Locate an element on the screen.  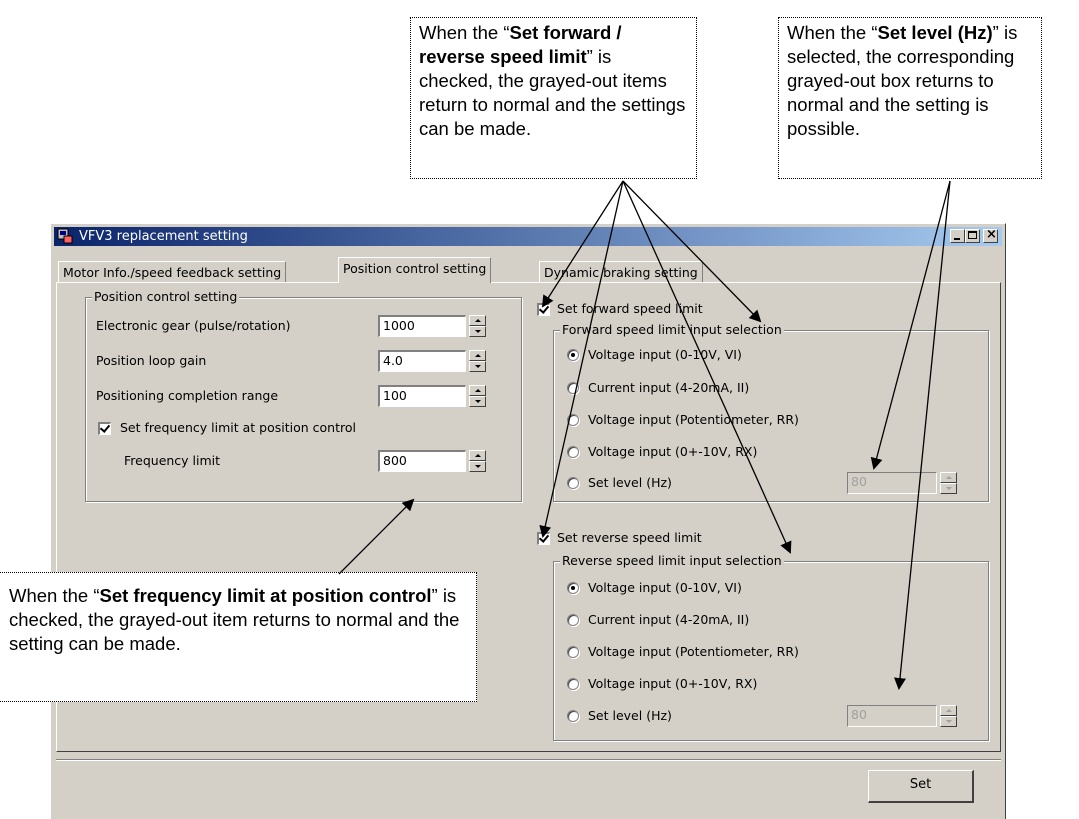
tab-position-control: Position control setting is located at coordinates (415, 270).